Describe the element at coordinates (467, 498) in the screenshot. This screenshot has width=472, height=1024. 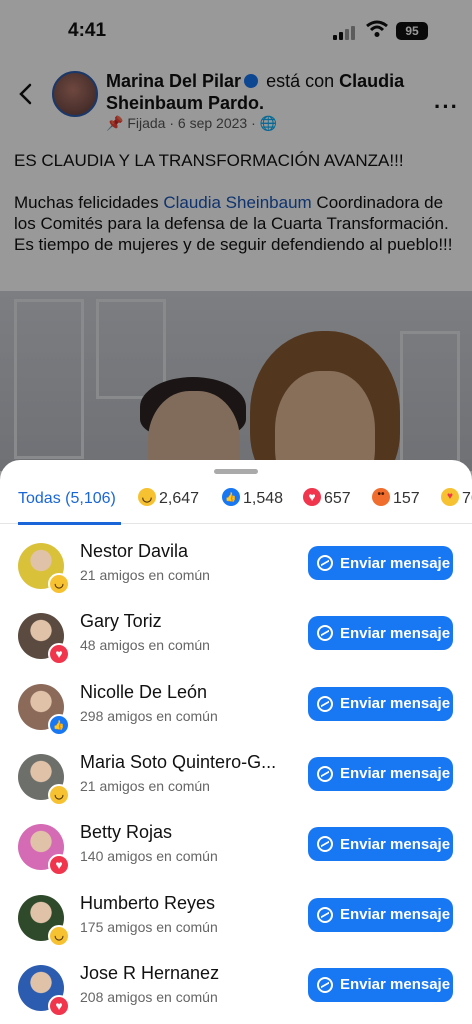
I see `tab-care-count: 76` at that location.